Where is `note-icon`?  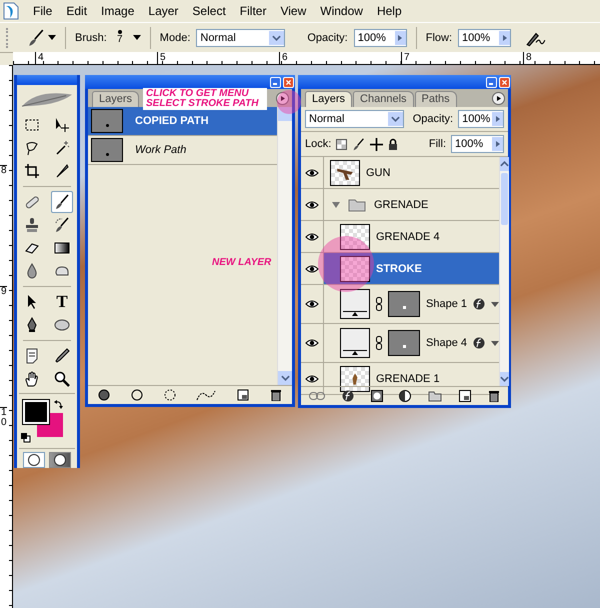 note-icon is located at coordinates (32, 356).